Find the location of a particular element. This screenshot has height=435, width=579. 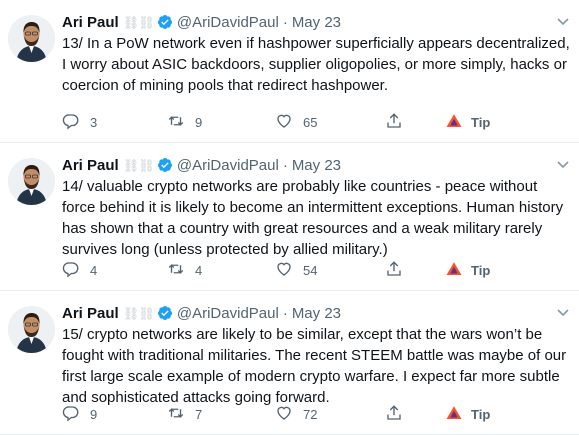

retweet-count: 4 is located at coordinates (199, 270).